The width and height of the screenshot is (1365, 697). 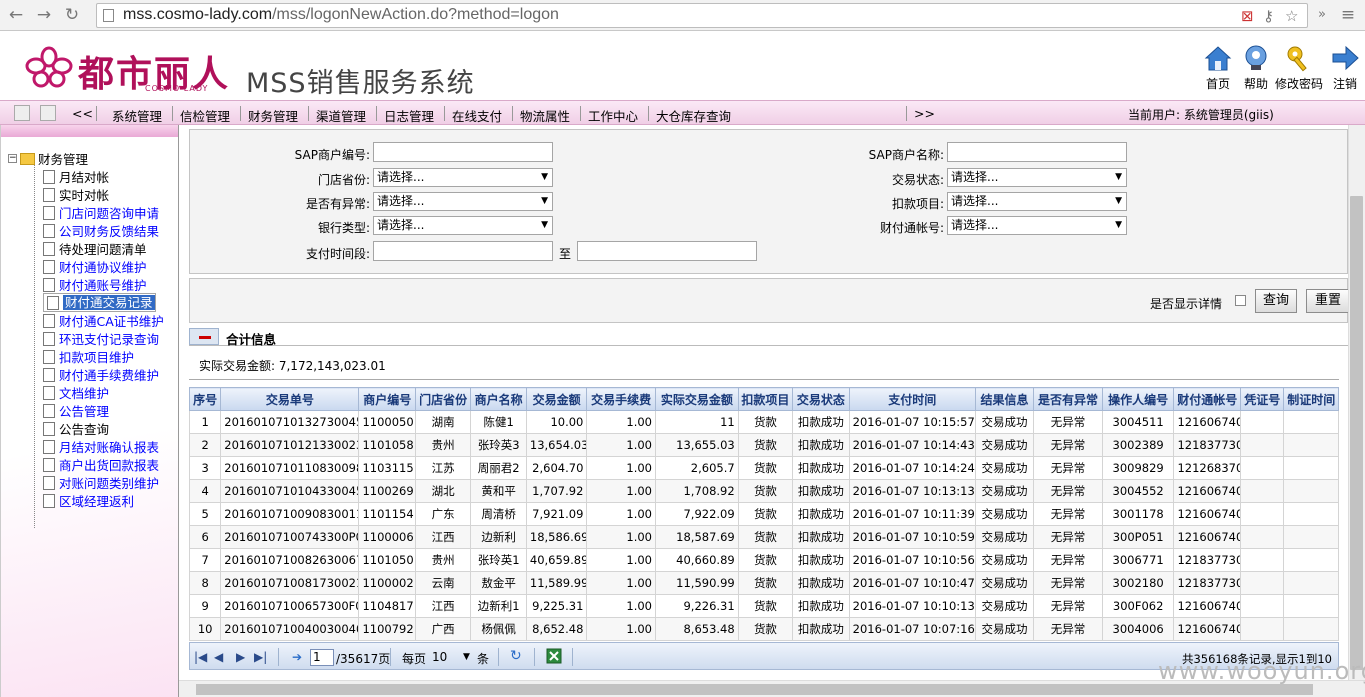 I want to click on menu-icon: ≡, so click(x=1348, y=15).